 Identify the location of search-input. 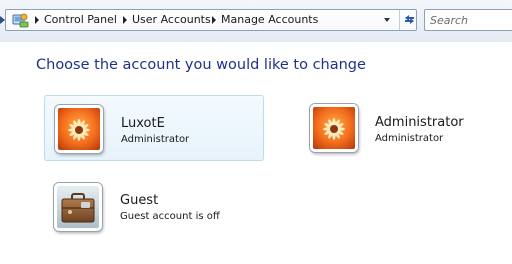
(468, 20).